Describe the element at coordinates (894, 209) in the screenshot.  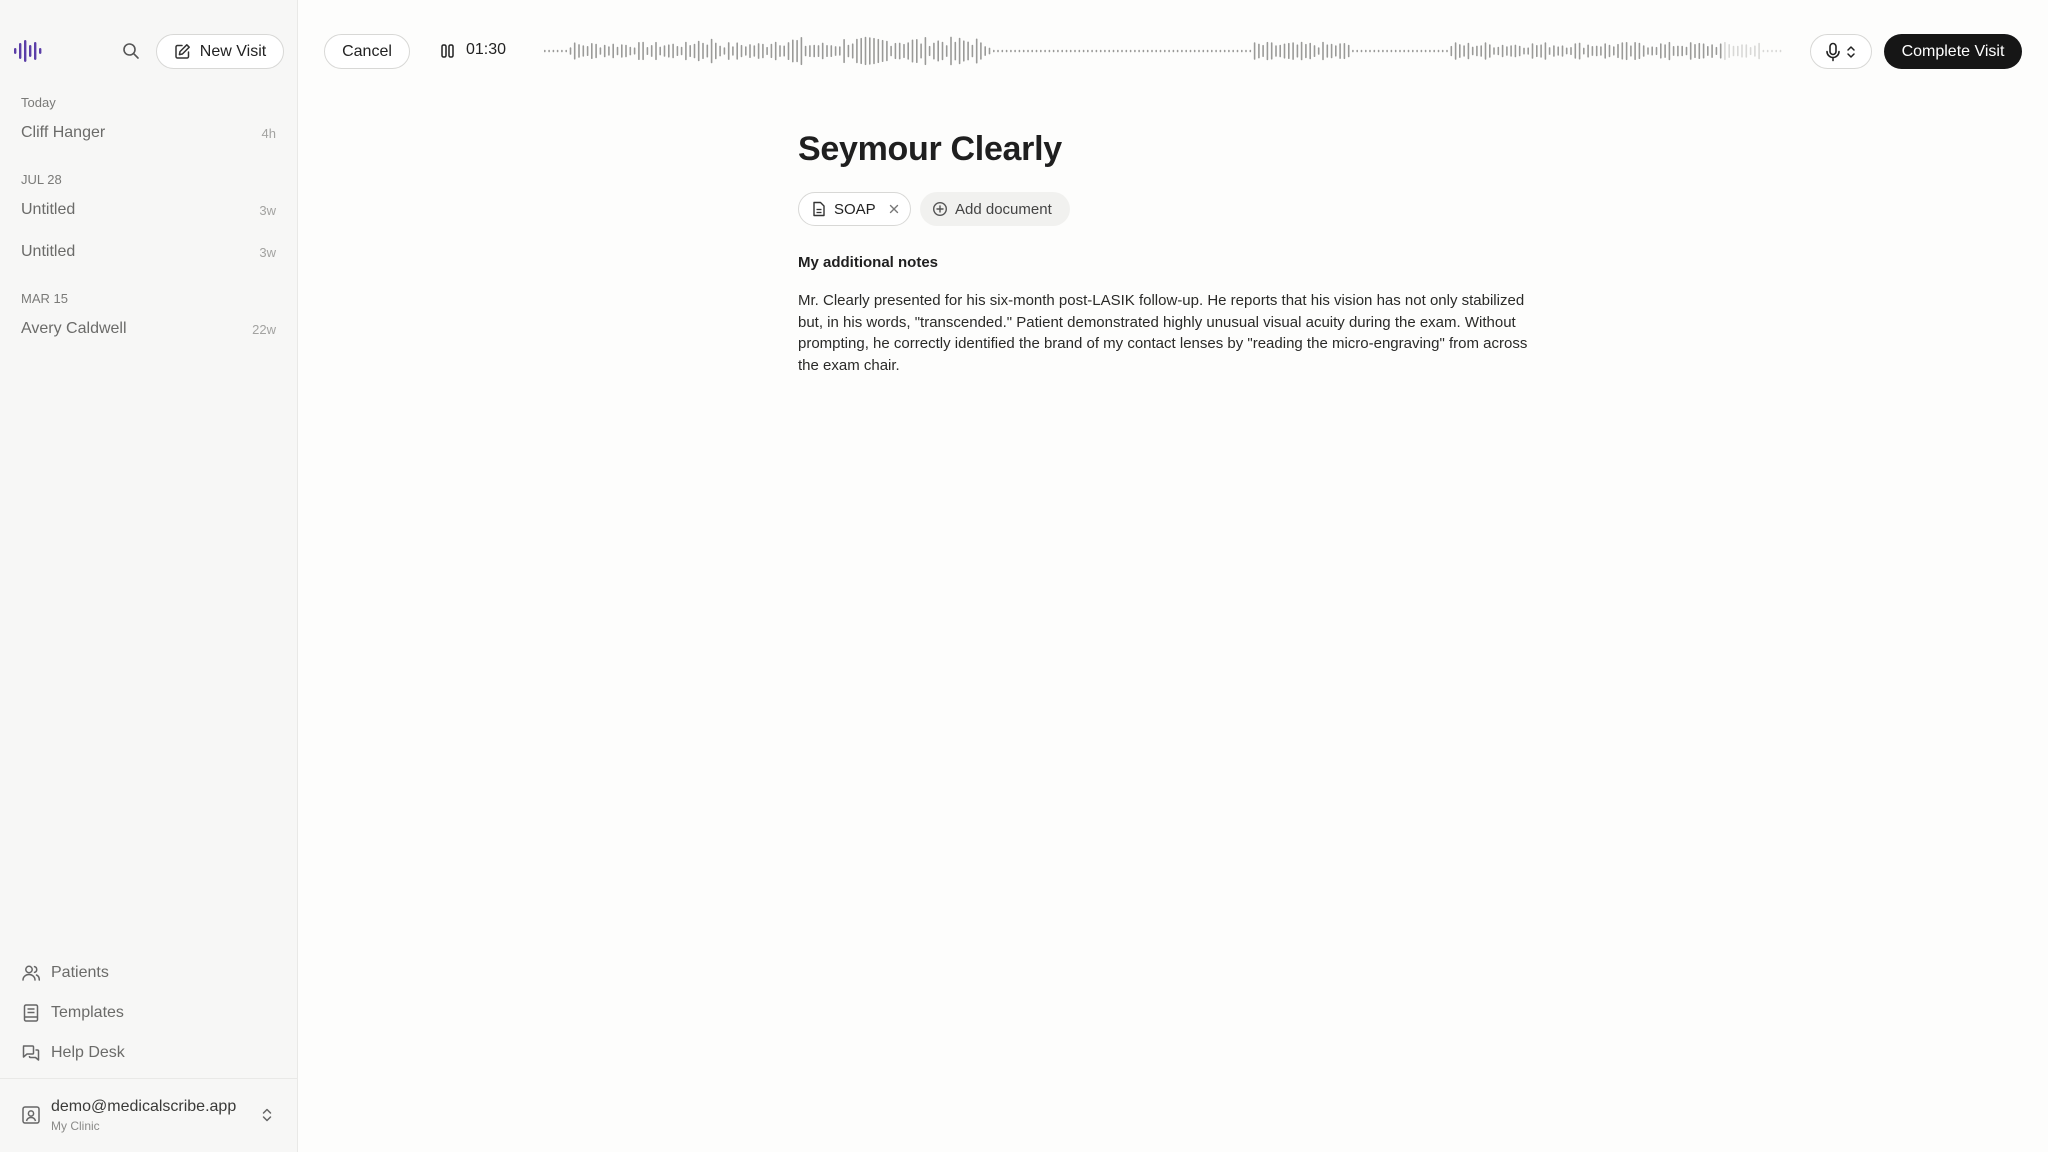
I see `close-icon` at that location.